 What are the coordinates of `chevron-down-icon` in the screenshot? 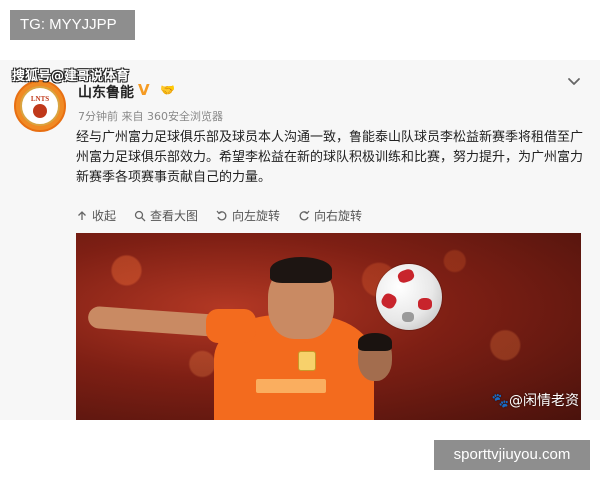 It's located at (574, 81).